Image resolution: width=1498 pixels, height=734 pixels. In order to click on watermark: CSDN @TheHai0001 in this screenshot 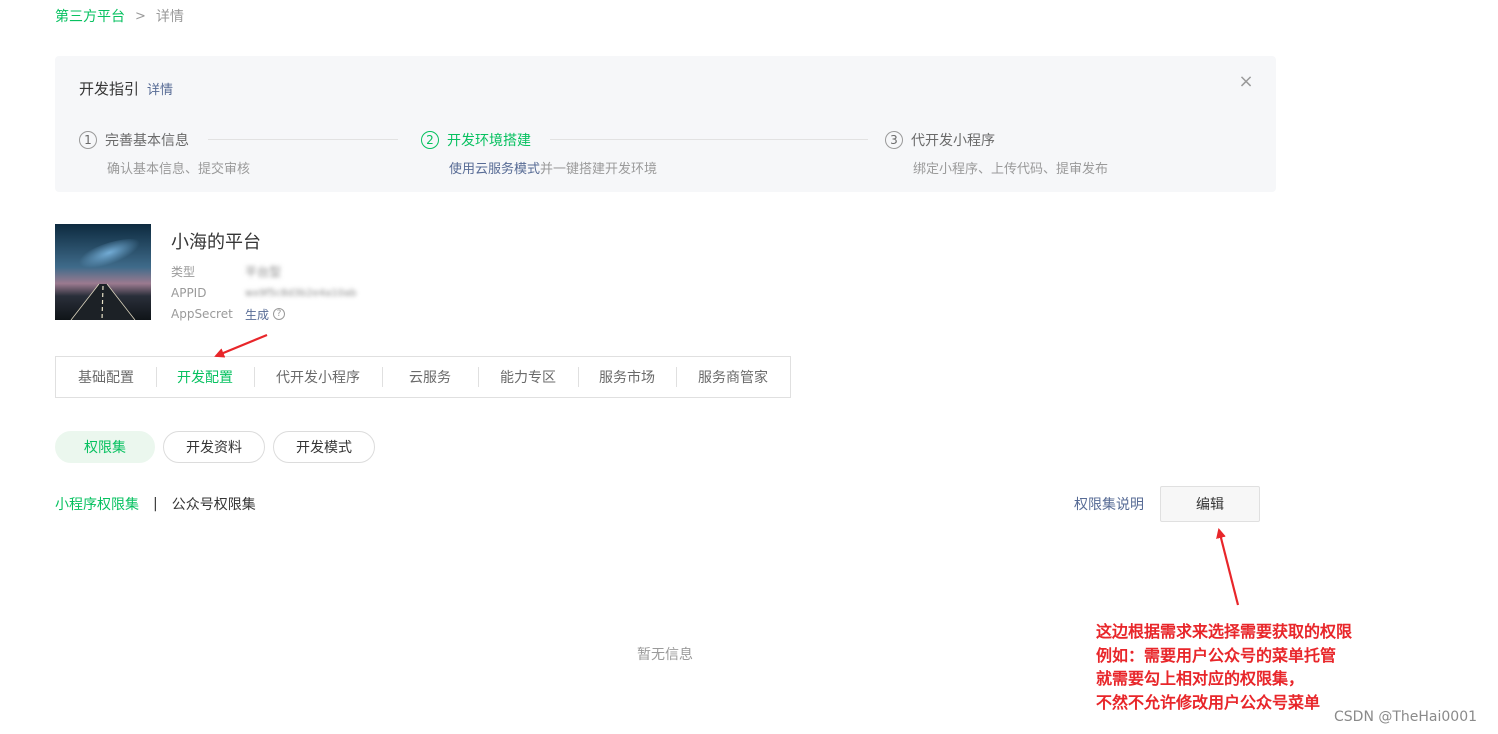, I will do `click(1406, 717)`.